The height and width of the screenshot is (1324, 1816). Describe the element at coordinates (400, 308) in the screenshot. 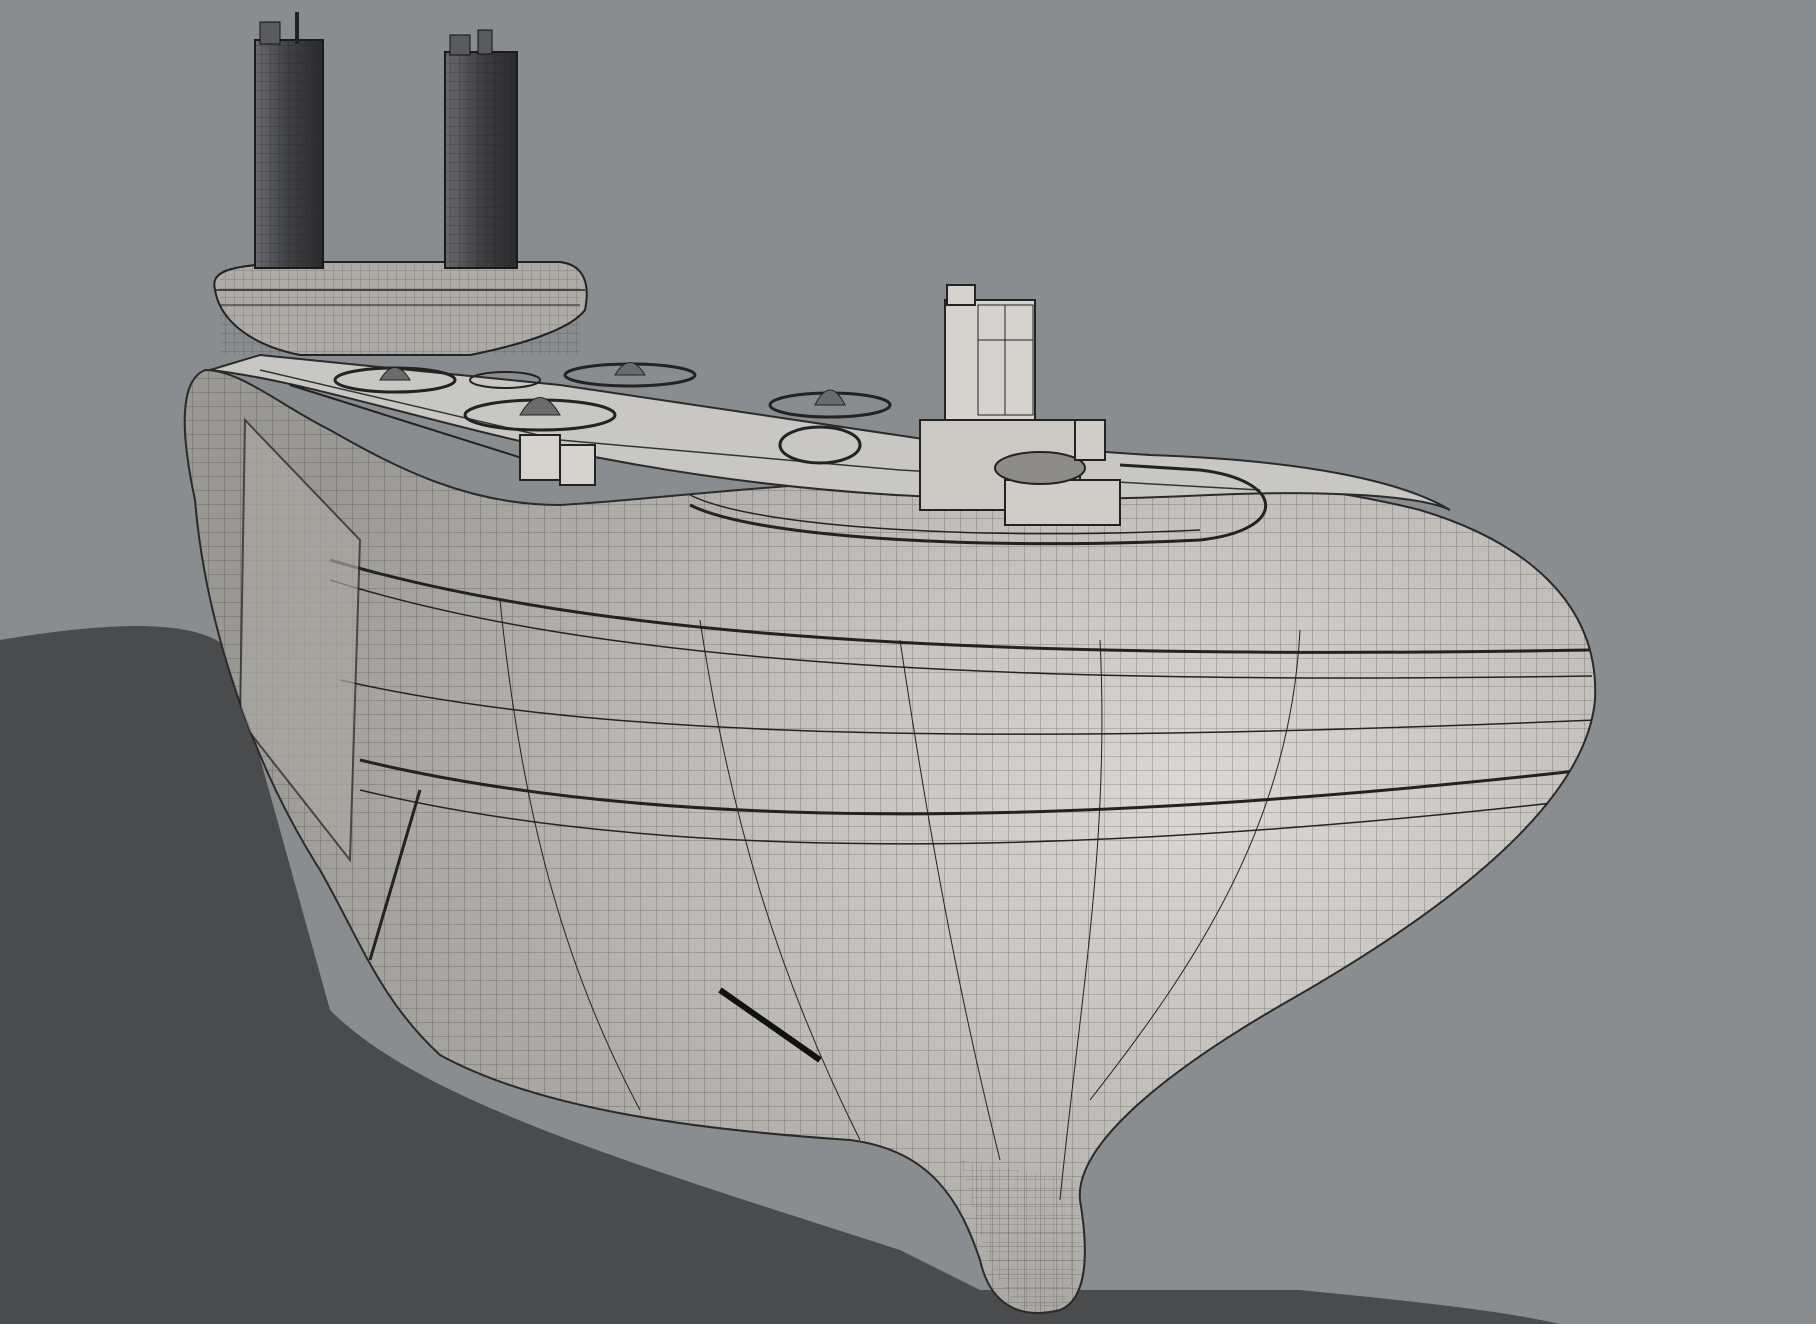

I see `funnel-base` at that location.